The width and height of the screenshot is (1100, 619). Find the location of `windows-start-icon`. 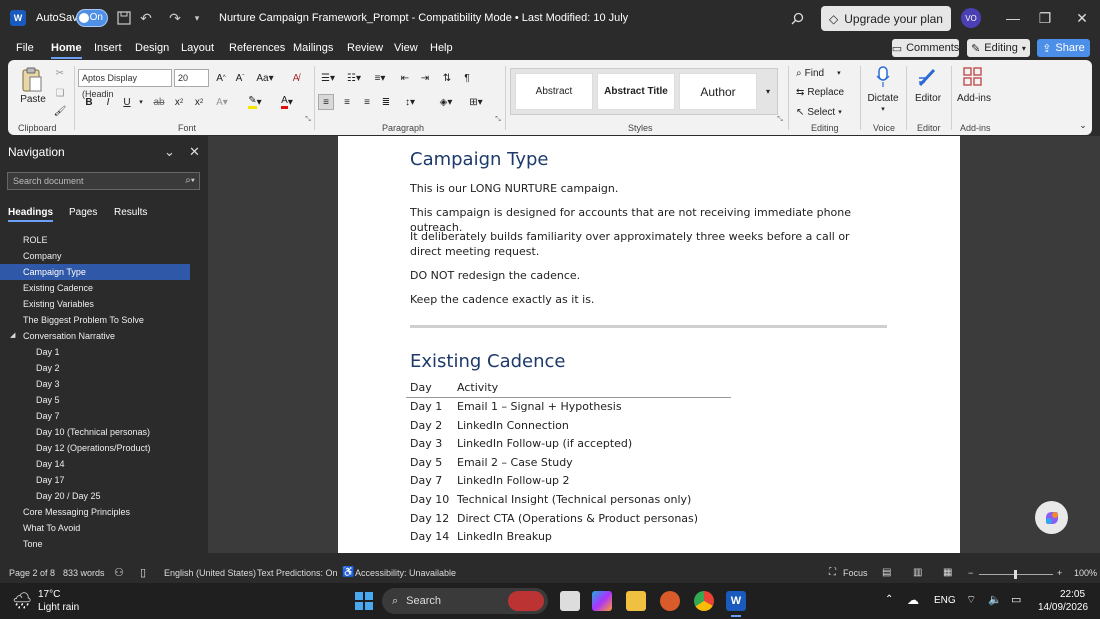

windows-start-icon is located at coordinates (364, 601).